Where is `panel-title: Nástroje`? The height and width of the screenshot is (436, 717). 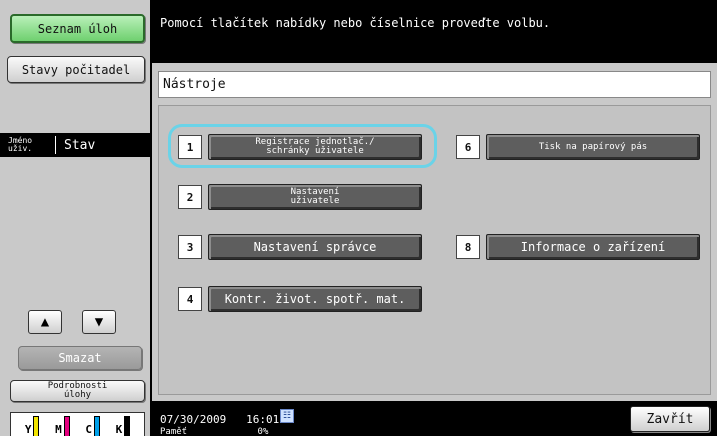 panel-title: Nástroje is located at coordinates (434, 84).